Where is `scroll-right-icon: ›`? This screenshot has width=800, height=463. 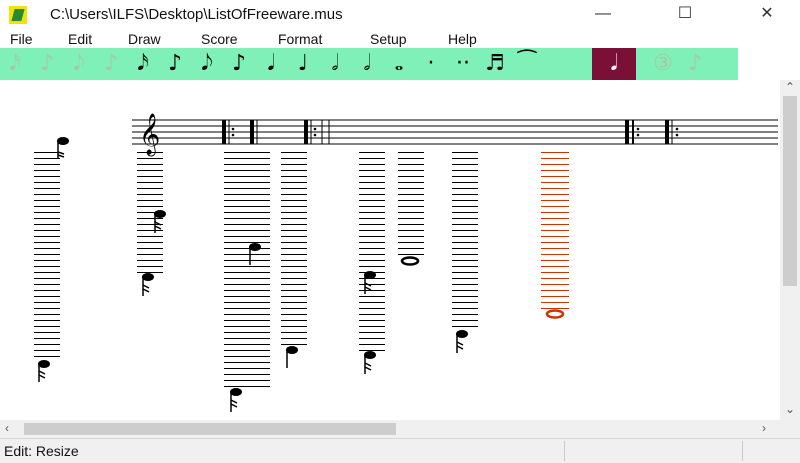
scroll-right-icon: › is located at coordinates (764, 428).